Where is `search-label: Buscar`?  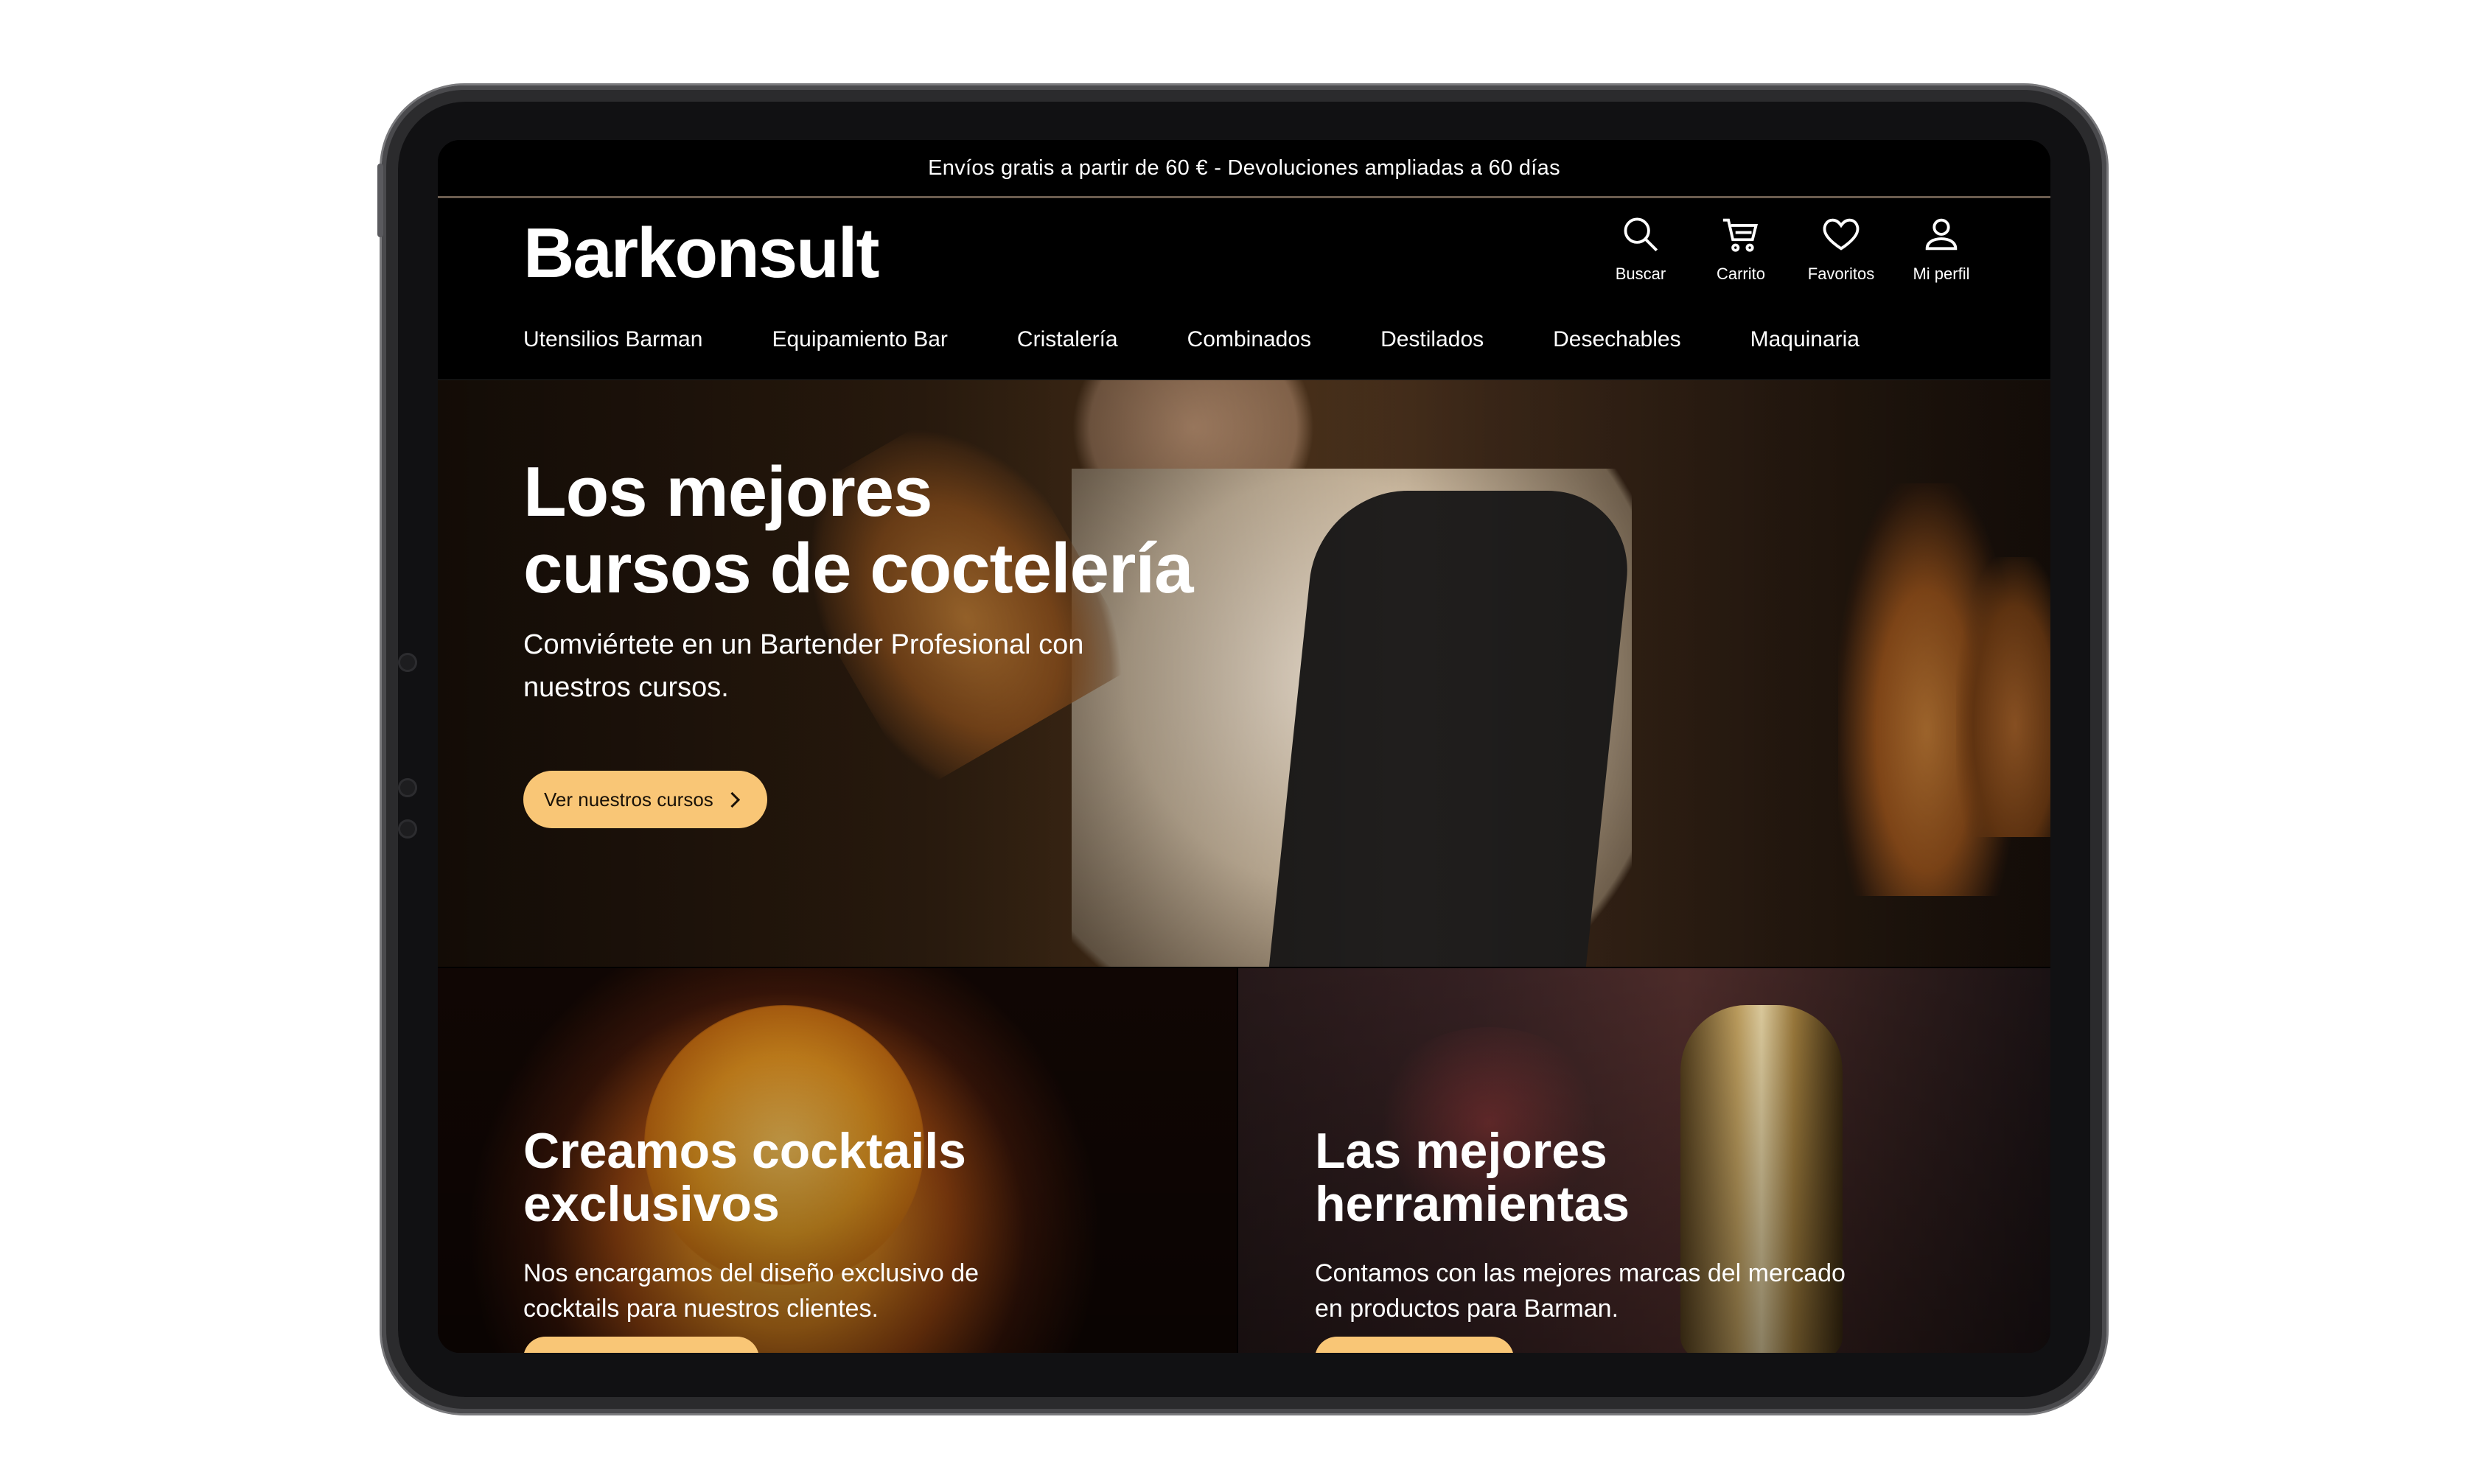 search-label: Buscar is located at coordinates (1641, 274).